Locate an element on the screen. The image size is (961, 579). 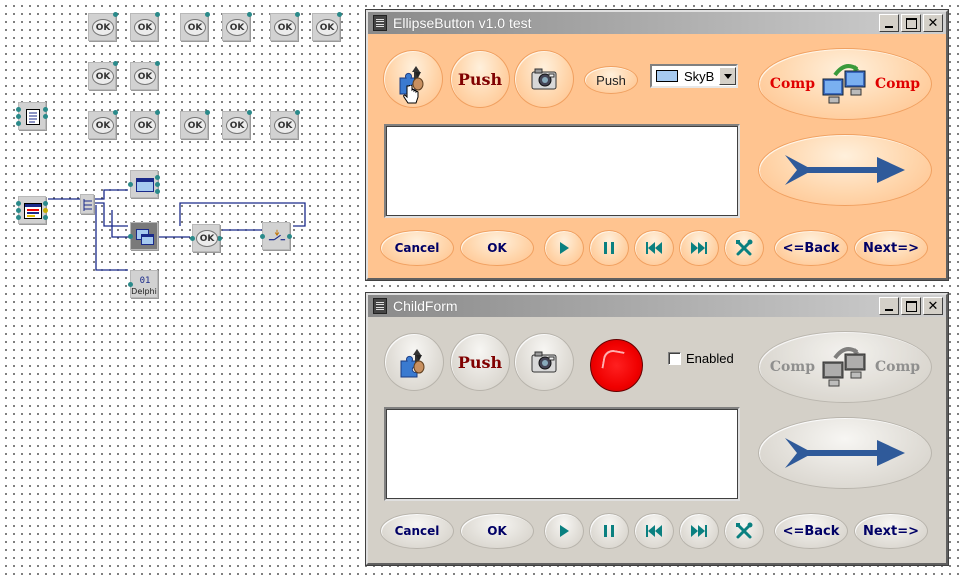
hub-icon is located at coordinates (88, 205).